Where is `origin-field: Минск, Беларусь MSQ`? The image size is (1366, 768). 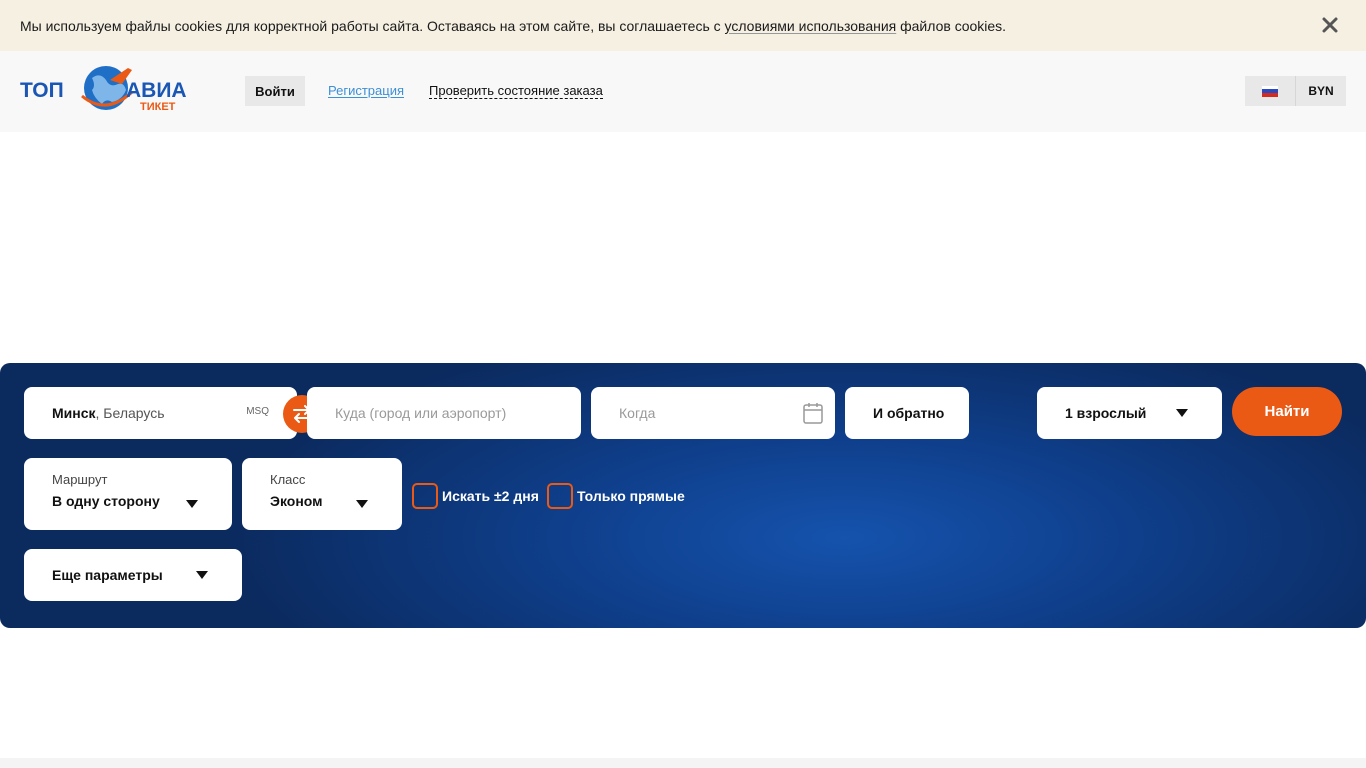 origin-field: Минск, Беларусь MSQ is located at coordinates (160, 413).